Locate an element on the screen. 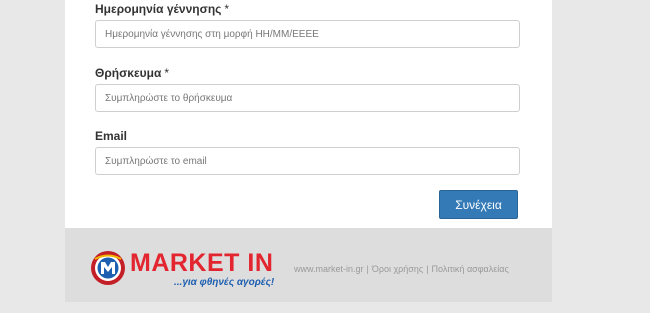  birthdate-input is located at coordinates (307, 34).